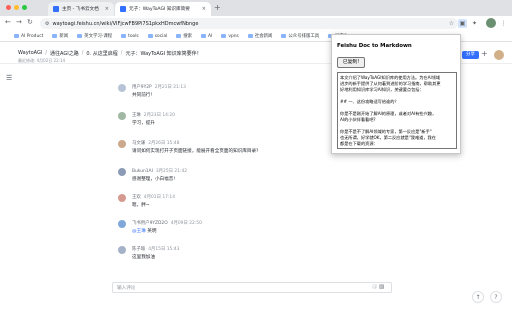 This screenshot has width=512, height=320. Describe the element at coordinates (143, 123) in the screenshot. I see `comment-text: 学习，提升` at that location.